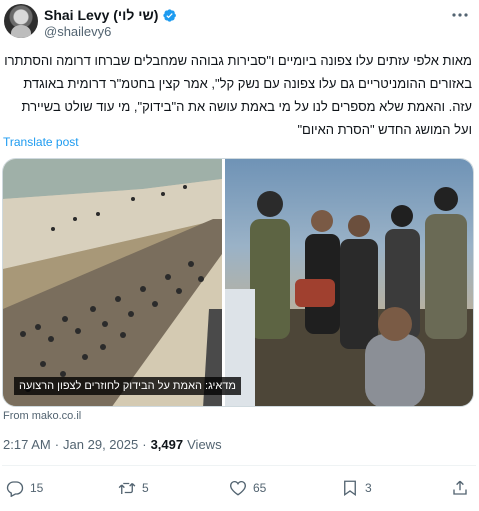 The height and width of the screenshot is (511, 479). I want to click on verified-badge-icon, so click(170, 15).